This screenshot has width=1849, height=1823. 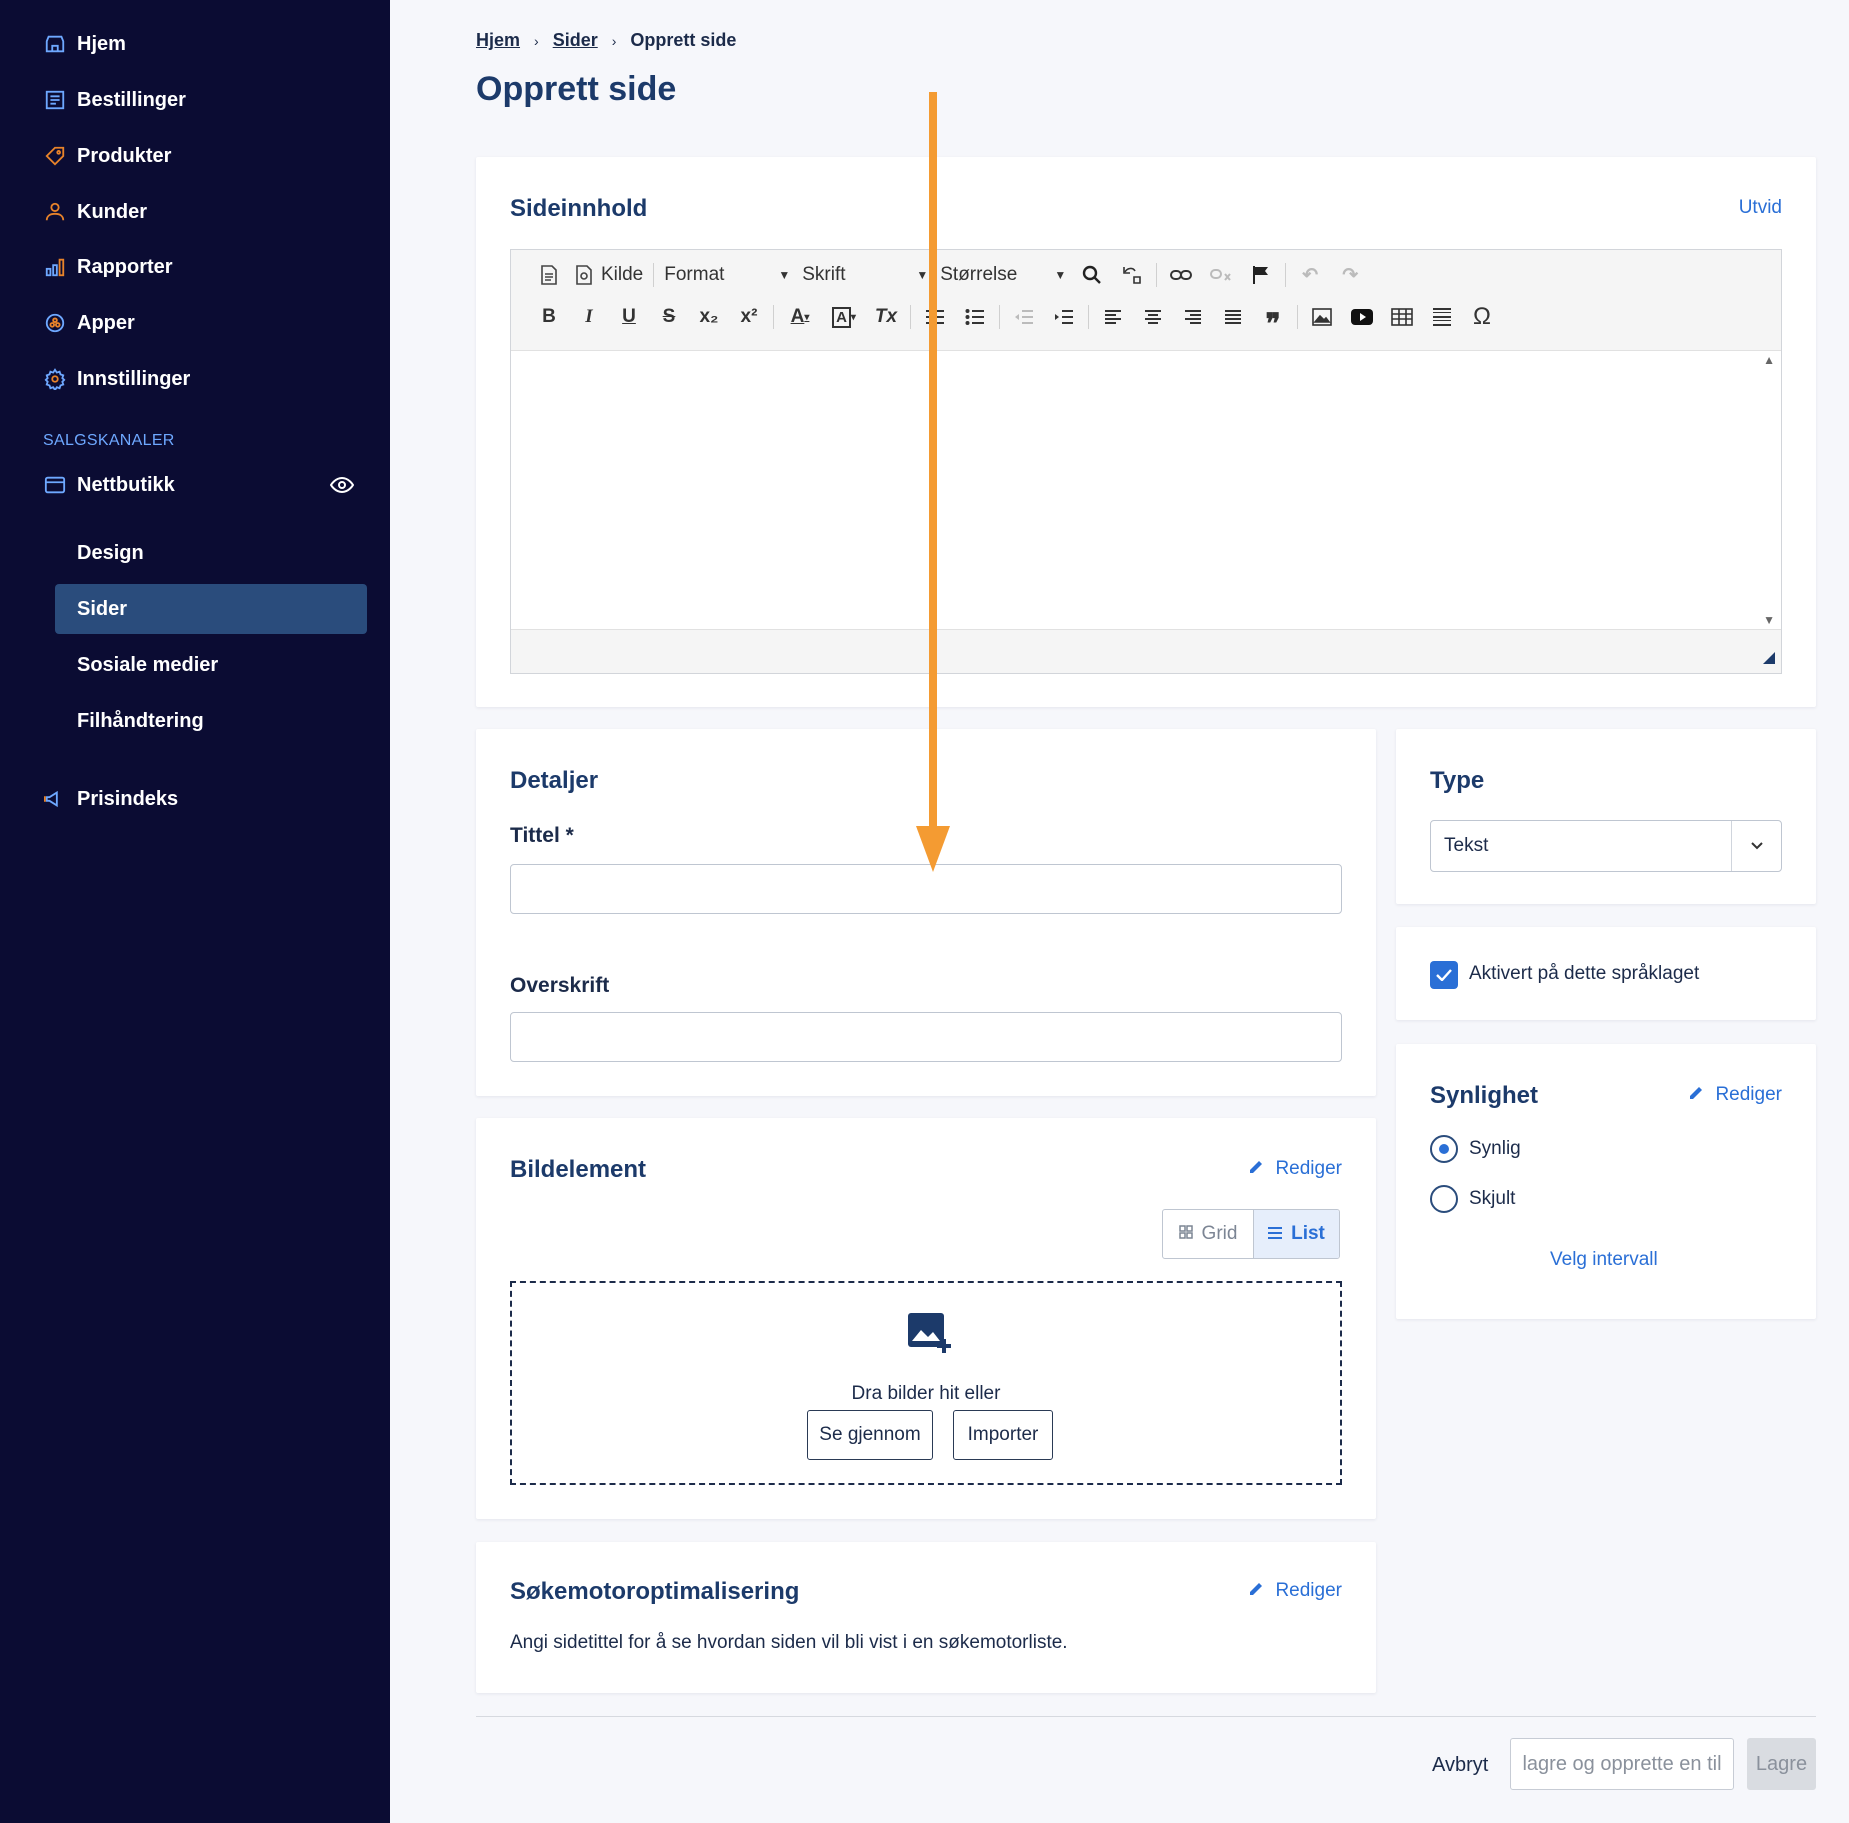 What do you see at coordinates (1261, 275) in the screenshot?
I see `anchor-flag-icon` at bounding box center [1261, 275].